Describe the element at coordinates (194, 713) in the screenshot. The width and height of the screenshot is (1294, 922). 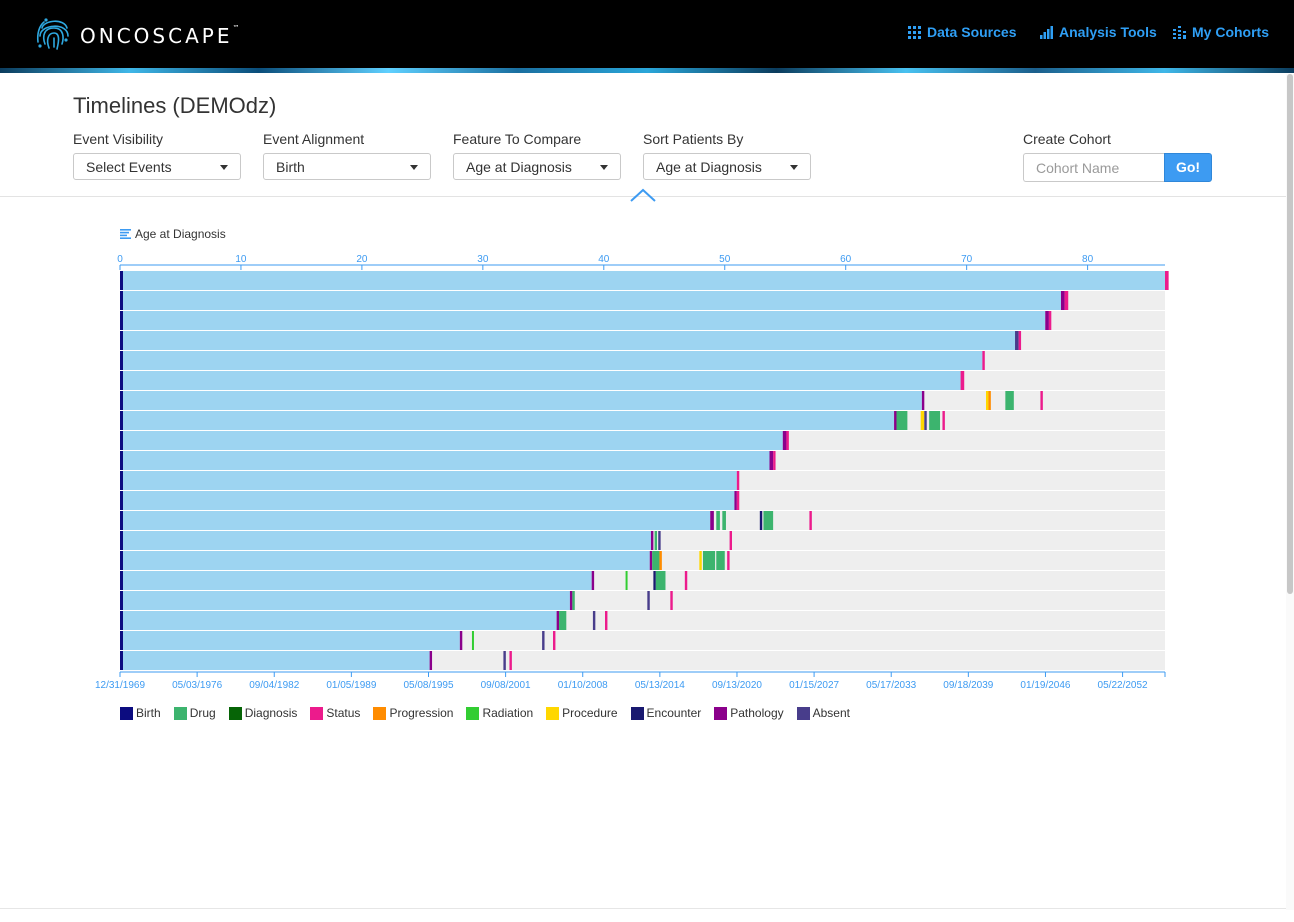
I see `legend-item-drug: Drug` at that location.